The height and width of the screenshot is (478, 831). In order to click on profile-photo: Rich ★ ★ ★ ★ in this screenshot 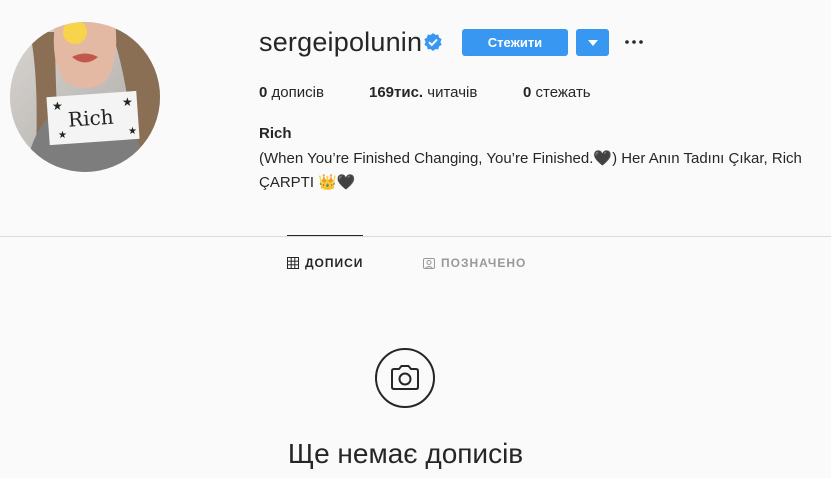, I will do `click(85, 97)`.